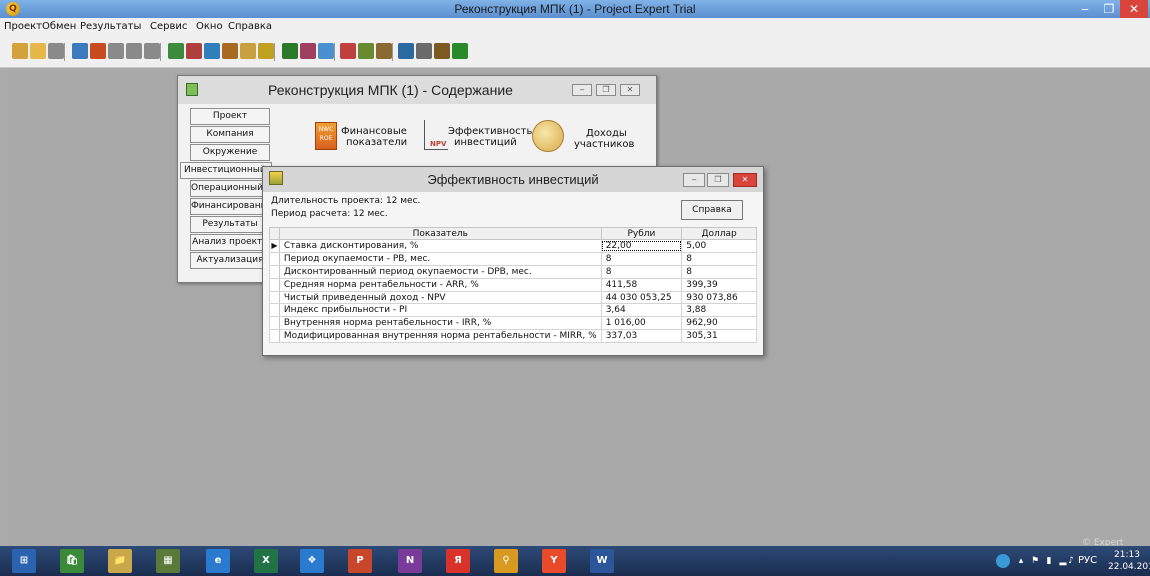  What do you see at coordinates (1071, 561) in the screenshot?
I see `volume-icon: ♪` at bounding box center [1071, 561].